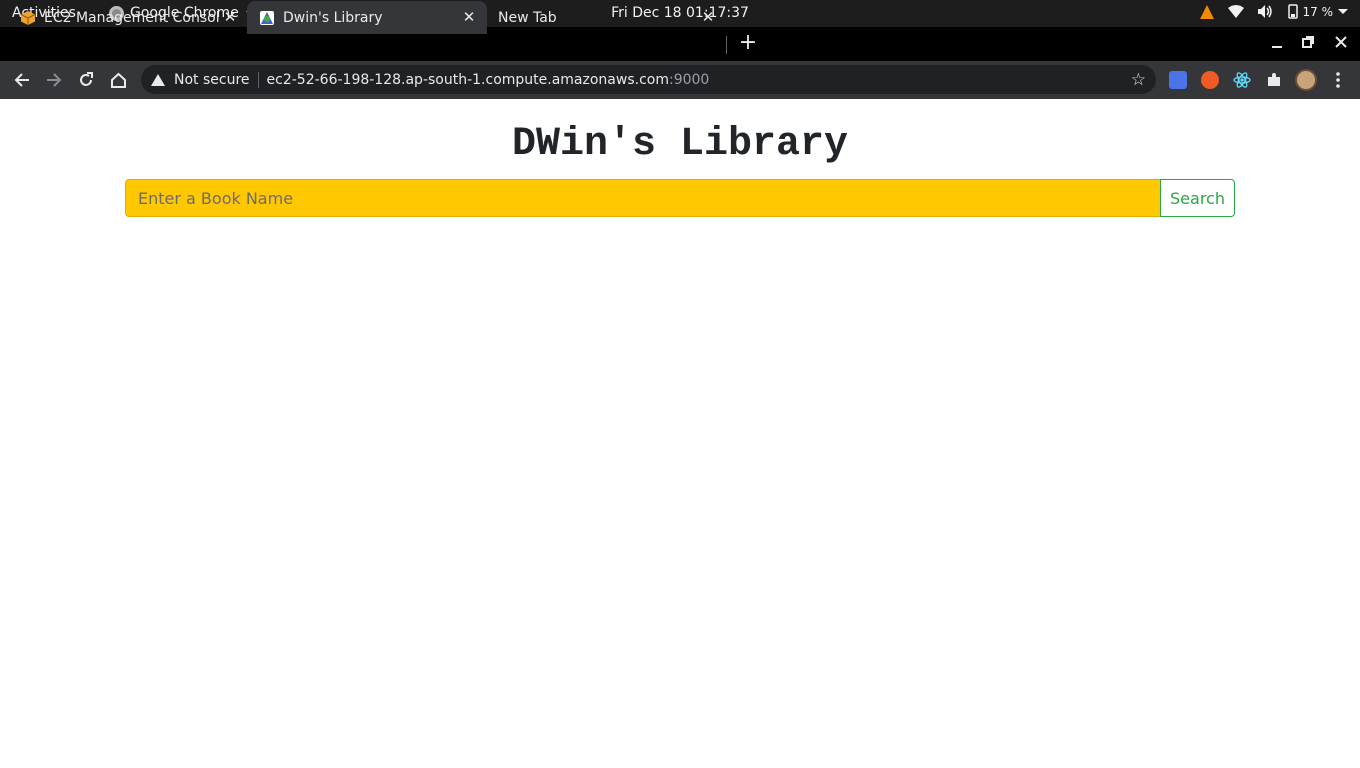  I want to click on tab-title: New Tab, so click(527, 17).